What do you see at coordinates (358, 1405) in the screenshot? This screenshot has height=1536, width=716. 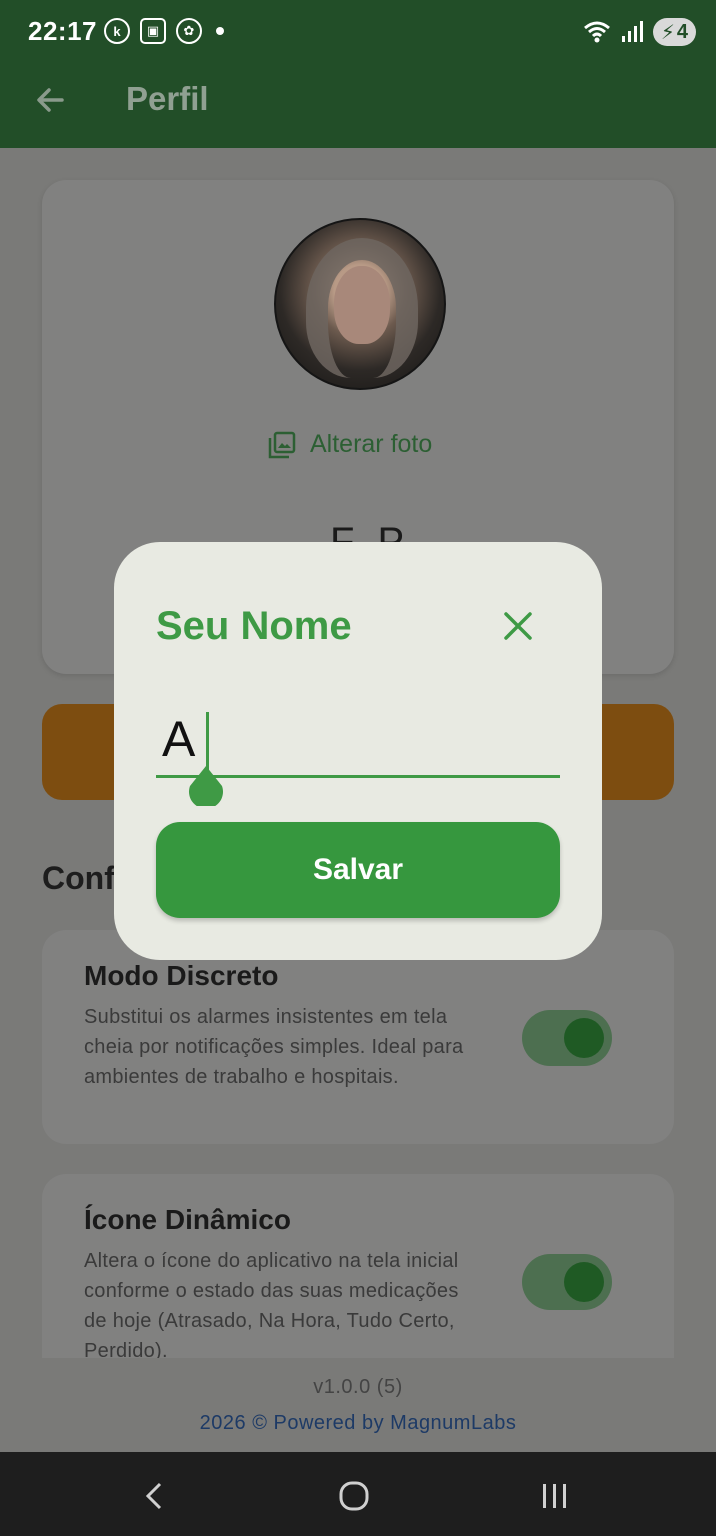 I see `footer: v1.0.0 (5) 2026 © Powered by MagnumLabs` at bounding box center [358, 1405].